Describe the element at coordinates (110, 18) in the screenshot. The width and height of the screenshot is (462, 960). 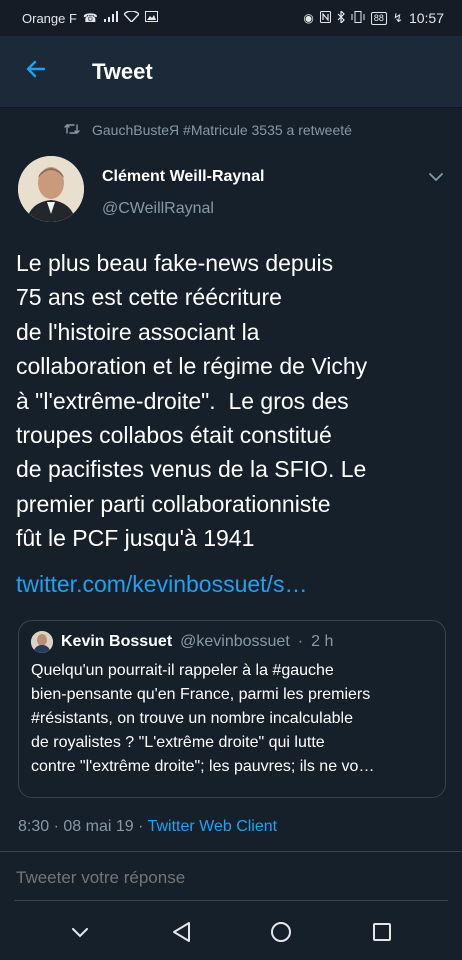
I see `signal-icon` at that location.